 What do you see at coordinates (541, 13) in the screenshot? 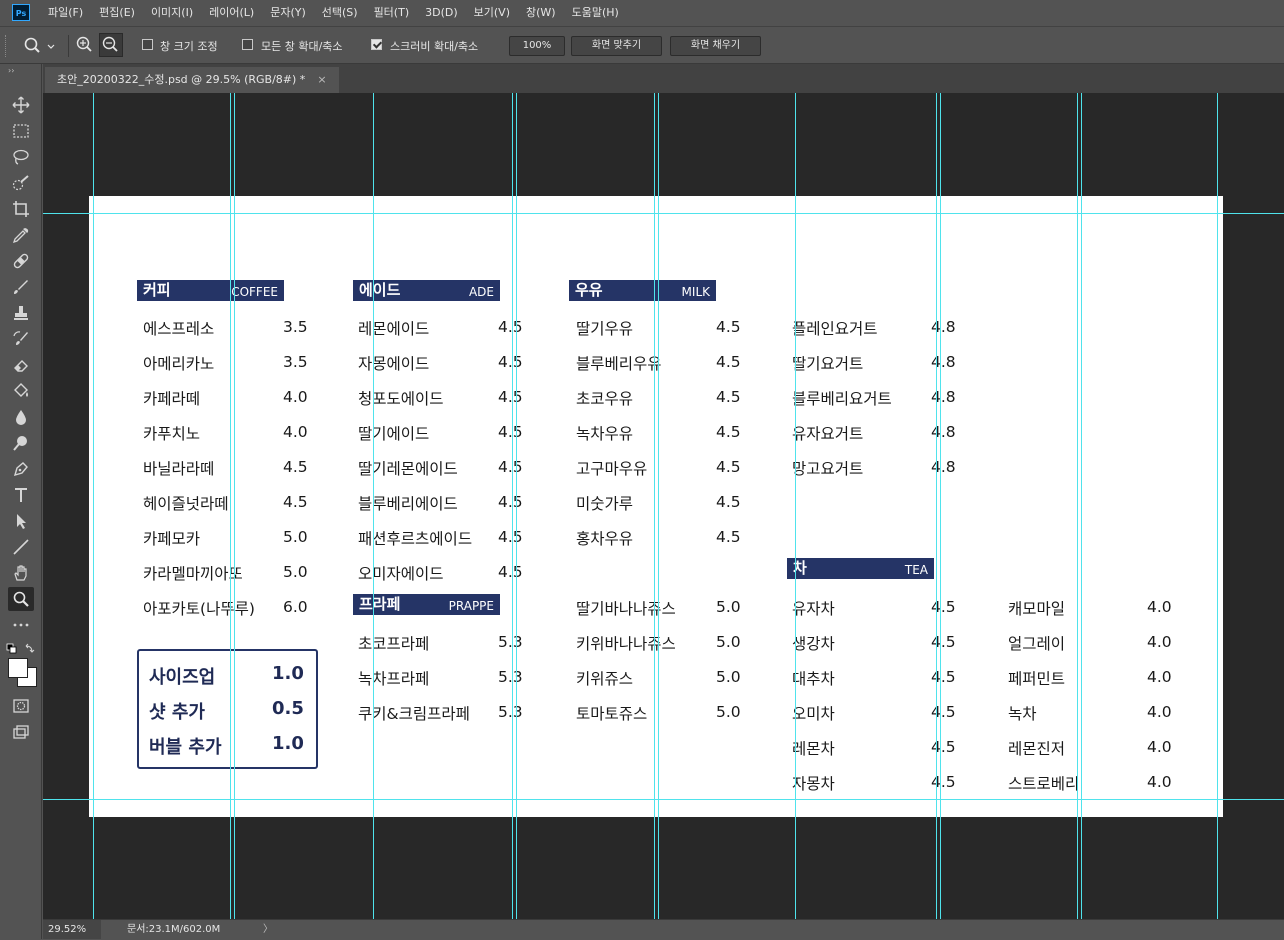
I see `menu-item: 창(W)` at bounding box center [541, 13].